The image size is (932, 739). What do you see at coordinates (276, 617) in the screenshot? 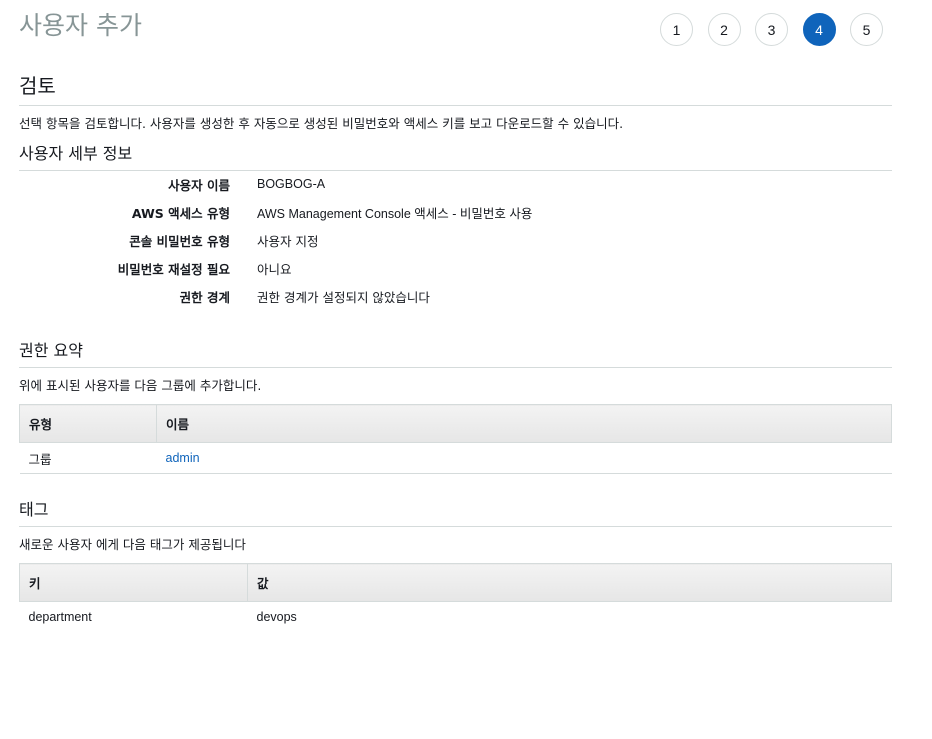
I see `cell-value: devops` at bounding box center [276, 617].